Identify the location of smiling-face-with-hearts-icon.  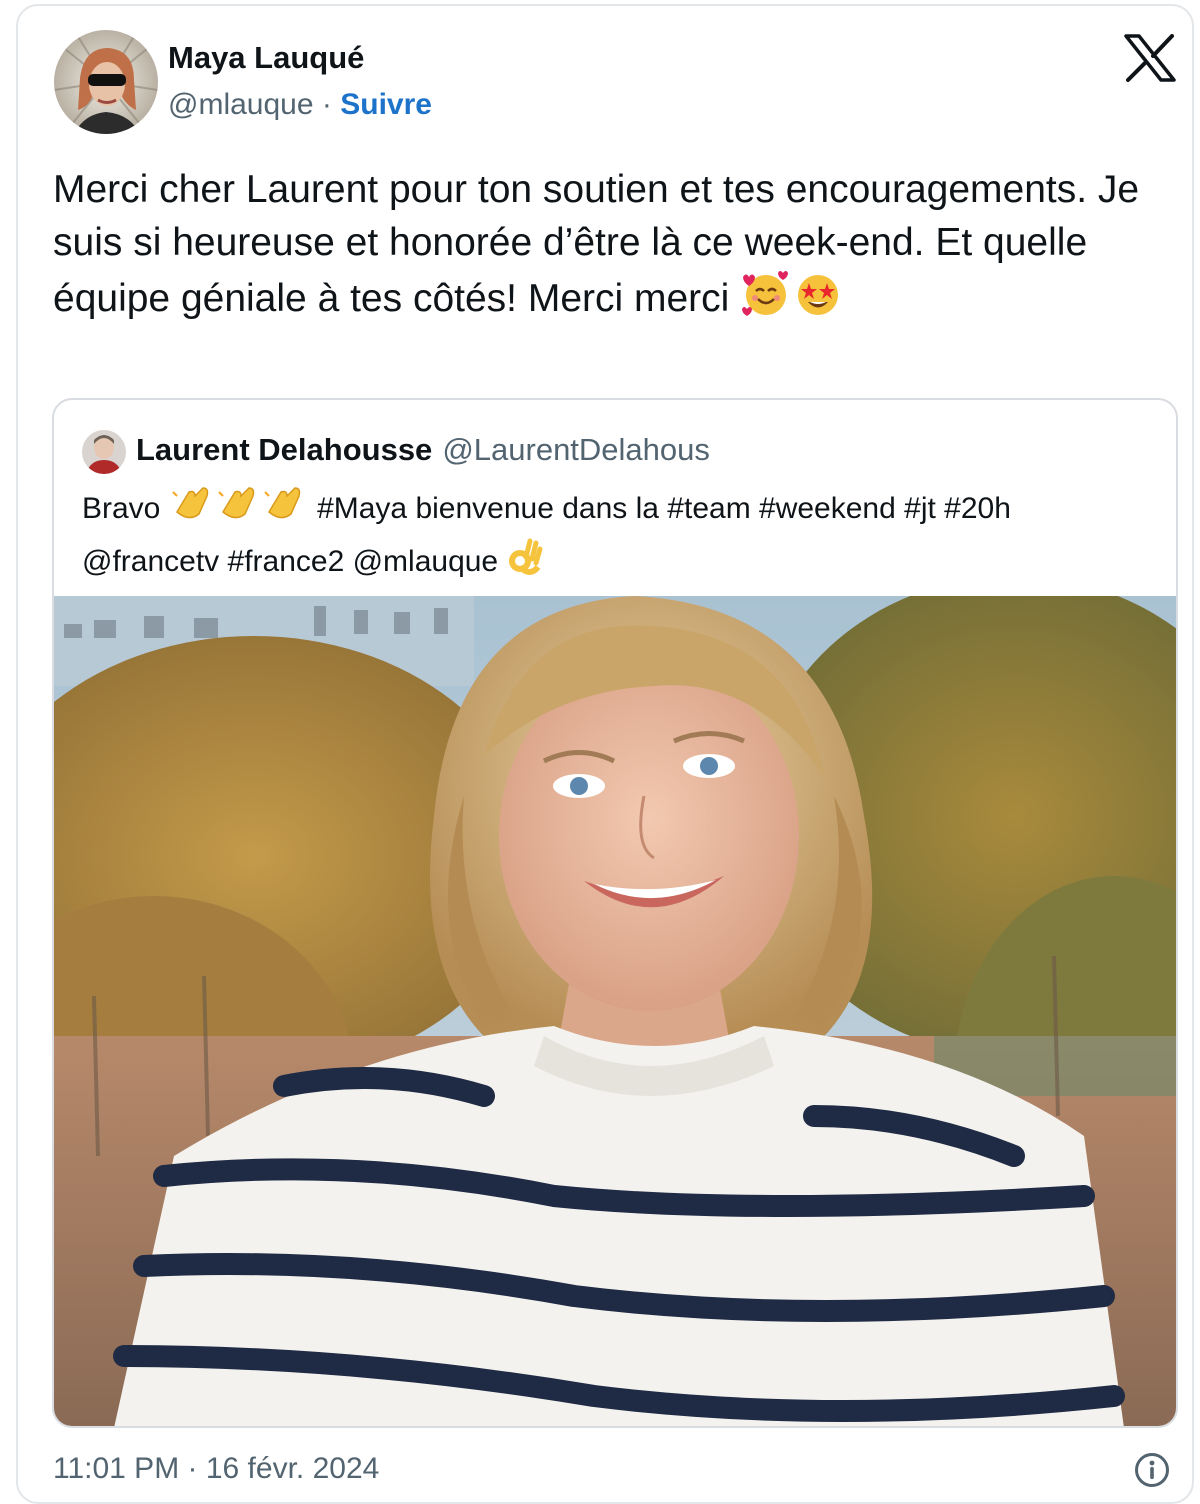
(766, 300).